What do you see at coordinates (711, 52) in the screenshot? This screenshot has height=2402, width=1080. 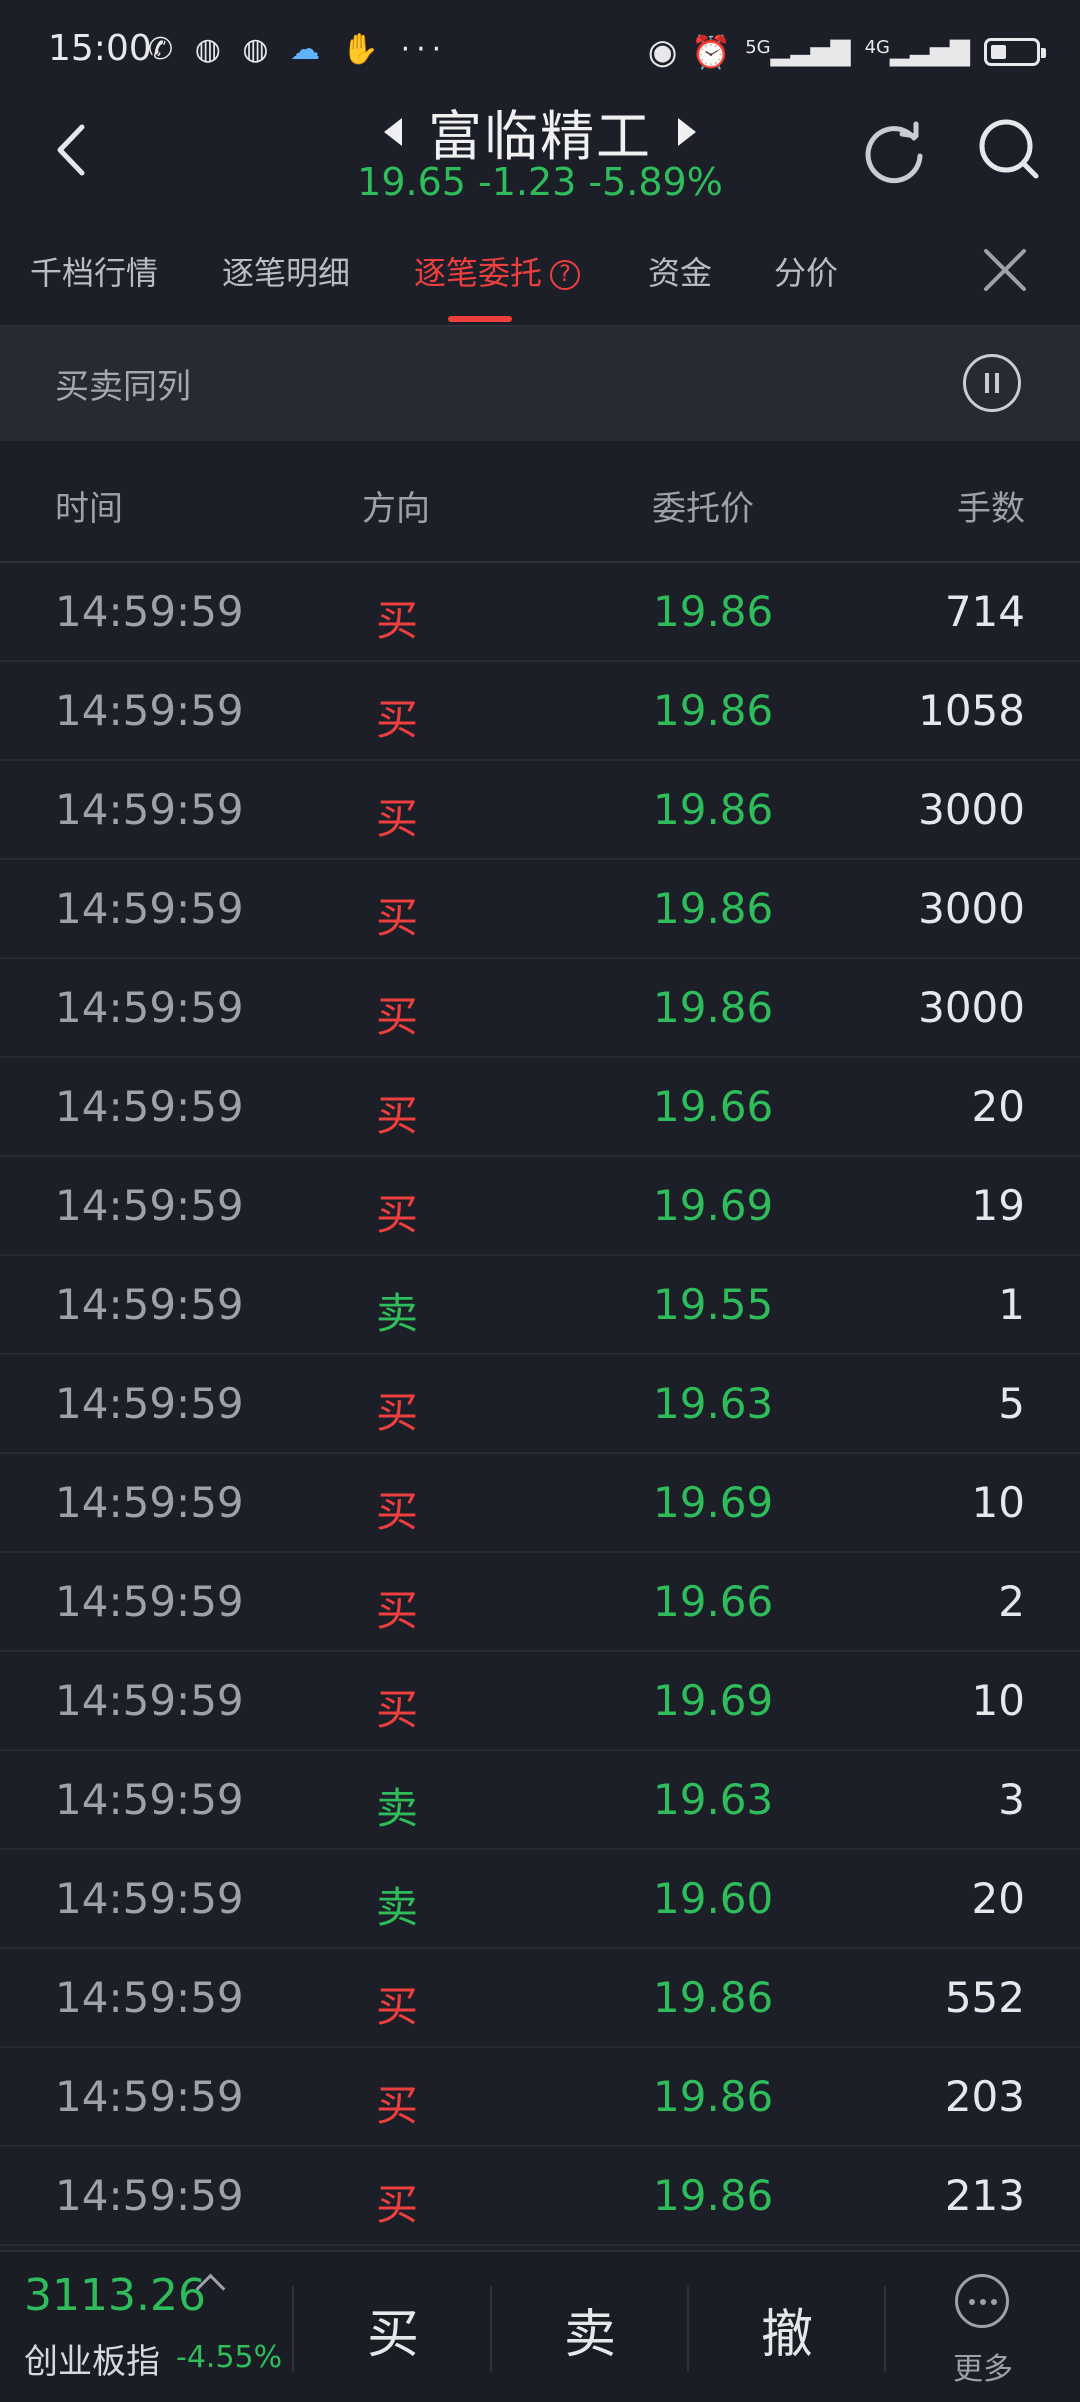 I see `alarm-icon: ⏰` at bounding box center [711, 52].